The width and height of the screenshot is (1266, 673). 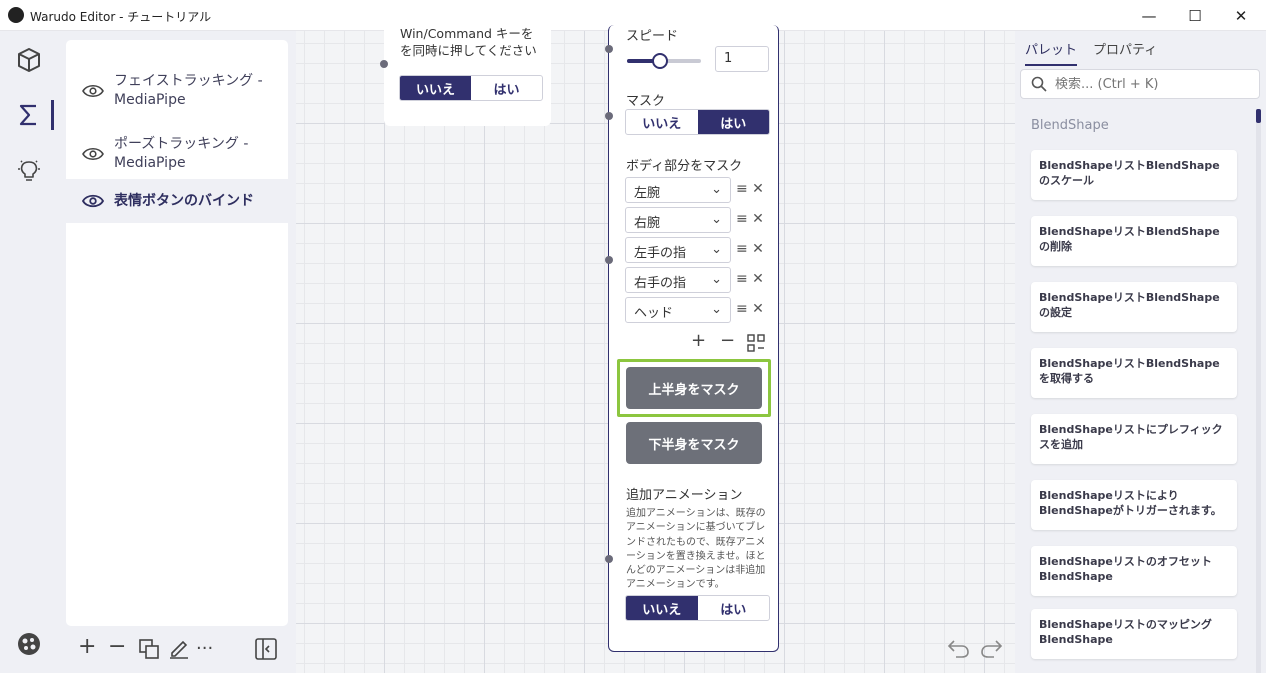 I want to click on duplicate-icon, so click(x=149, y=651).